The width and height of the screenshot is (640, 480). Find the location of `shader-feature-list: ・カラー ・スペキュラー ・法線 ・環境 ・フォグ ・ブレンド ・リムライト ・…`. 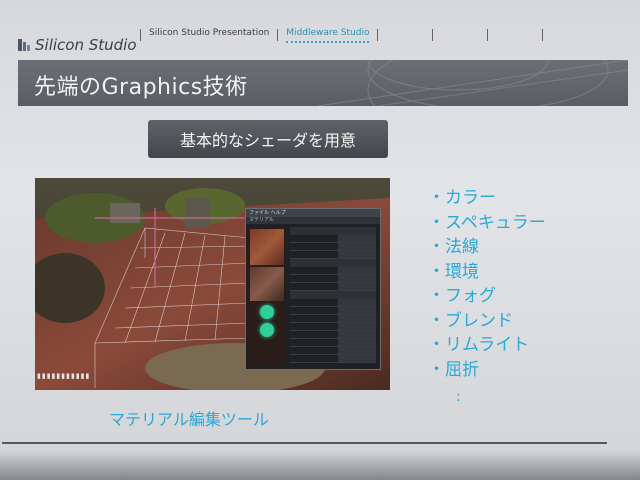

shader-feature-list: ・カラー ・スペキュラー ・法線 ・環境 ・フォグ ・ブレンド ・リムライト ・… is located at coordinates (487, 284).